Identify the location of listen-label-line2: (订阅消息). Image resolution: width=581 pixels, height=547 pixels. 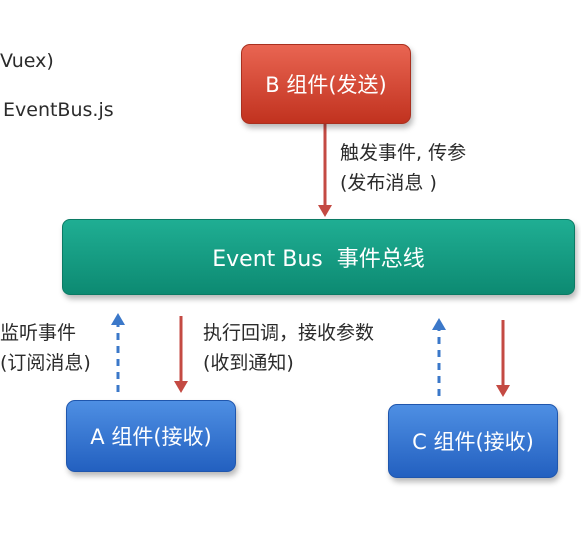
(45, 363).